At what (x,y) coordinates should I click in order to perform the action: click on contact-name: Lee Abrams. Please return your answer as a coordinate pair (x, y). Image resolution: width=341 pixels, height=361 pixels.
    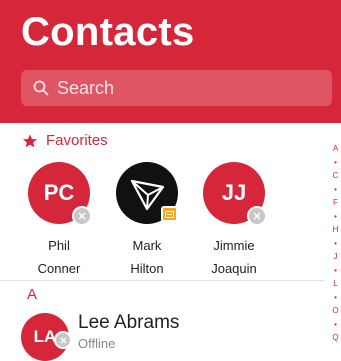
    Looking at the image, I should click on (129, 322).